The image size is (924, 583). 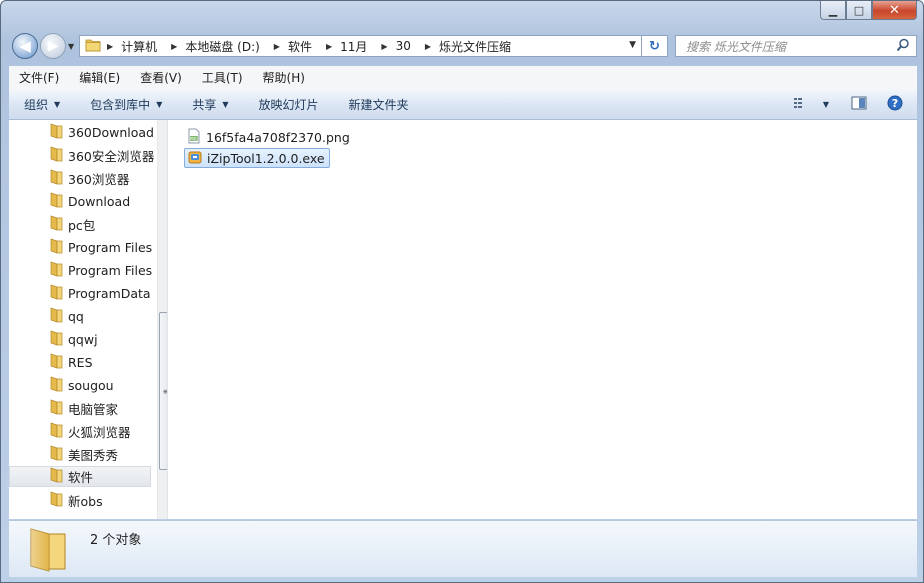 I want to click on back-button: ◀, so click(x=25, y=46).